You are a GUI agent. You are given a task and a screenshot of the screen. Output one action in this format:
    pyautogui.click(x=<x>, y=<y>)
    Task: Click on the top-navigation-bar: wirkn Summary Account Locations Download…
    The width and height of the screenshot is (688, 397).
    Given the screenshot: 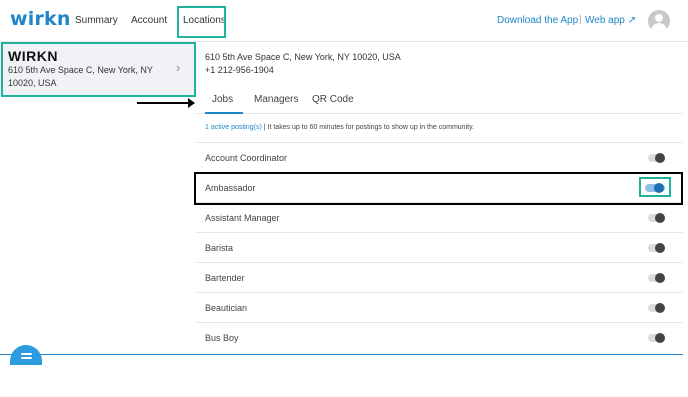 What is the action you would take?
    pyautogui.click(x=344, y=21)
    